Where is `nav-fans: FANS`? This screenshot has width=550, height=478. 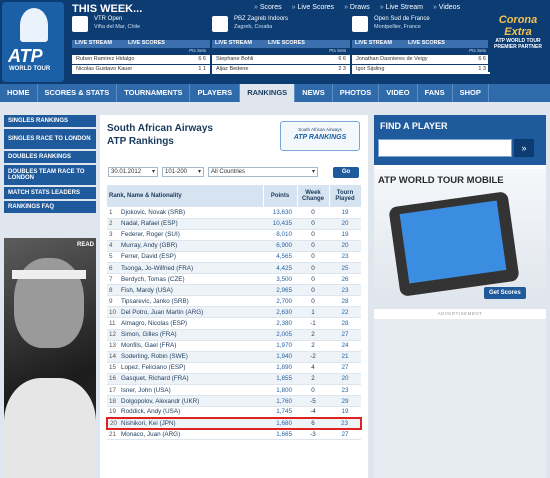 nav-fans: FANS is located at coordinates (435, 93).